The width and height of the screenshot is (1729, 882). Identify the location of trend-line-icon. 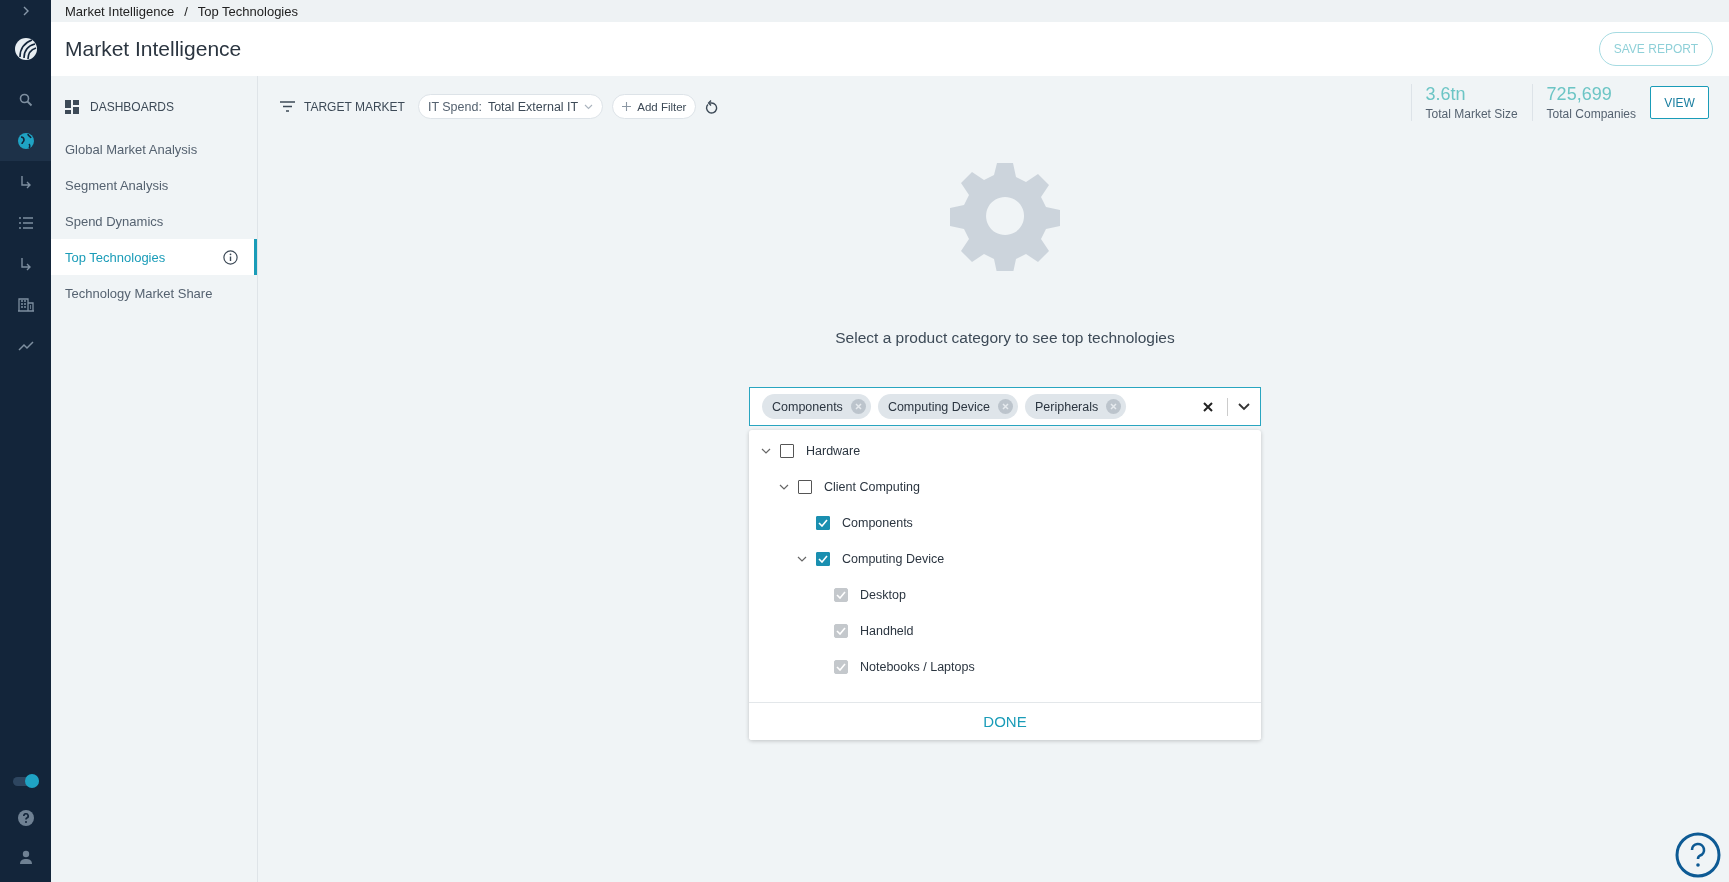
(25, 345).